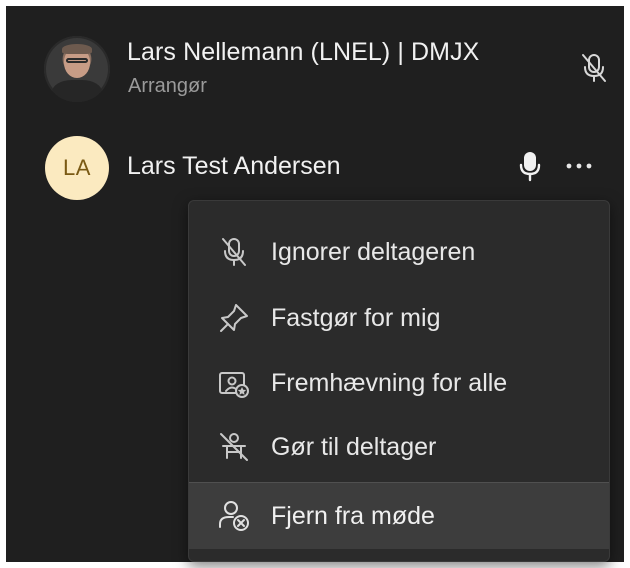  What do you see at coordinates (234, 516) in the screenshot?
I see `remove-person-icon` at bounding box center [234, 516].